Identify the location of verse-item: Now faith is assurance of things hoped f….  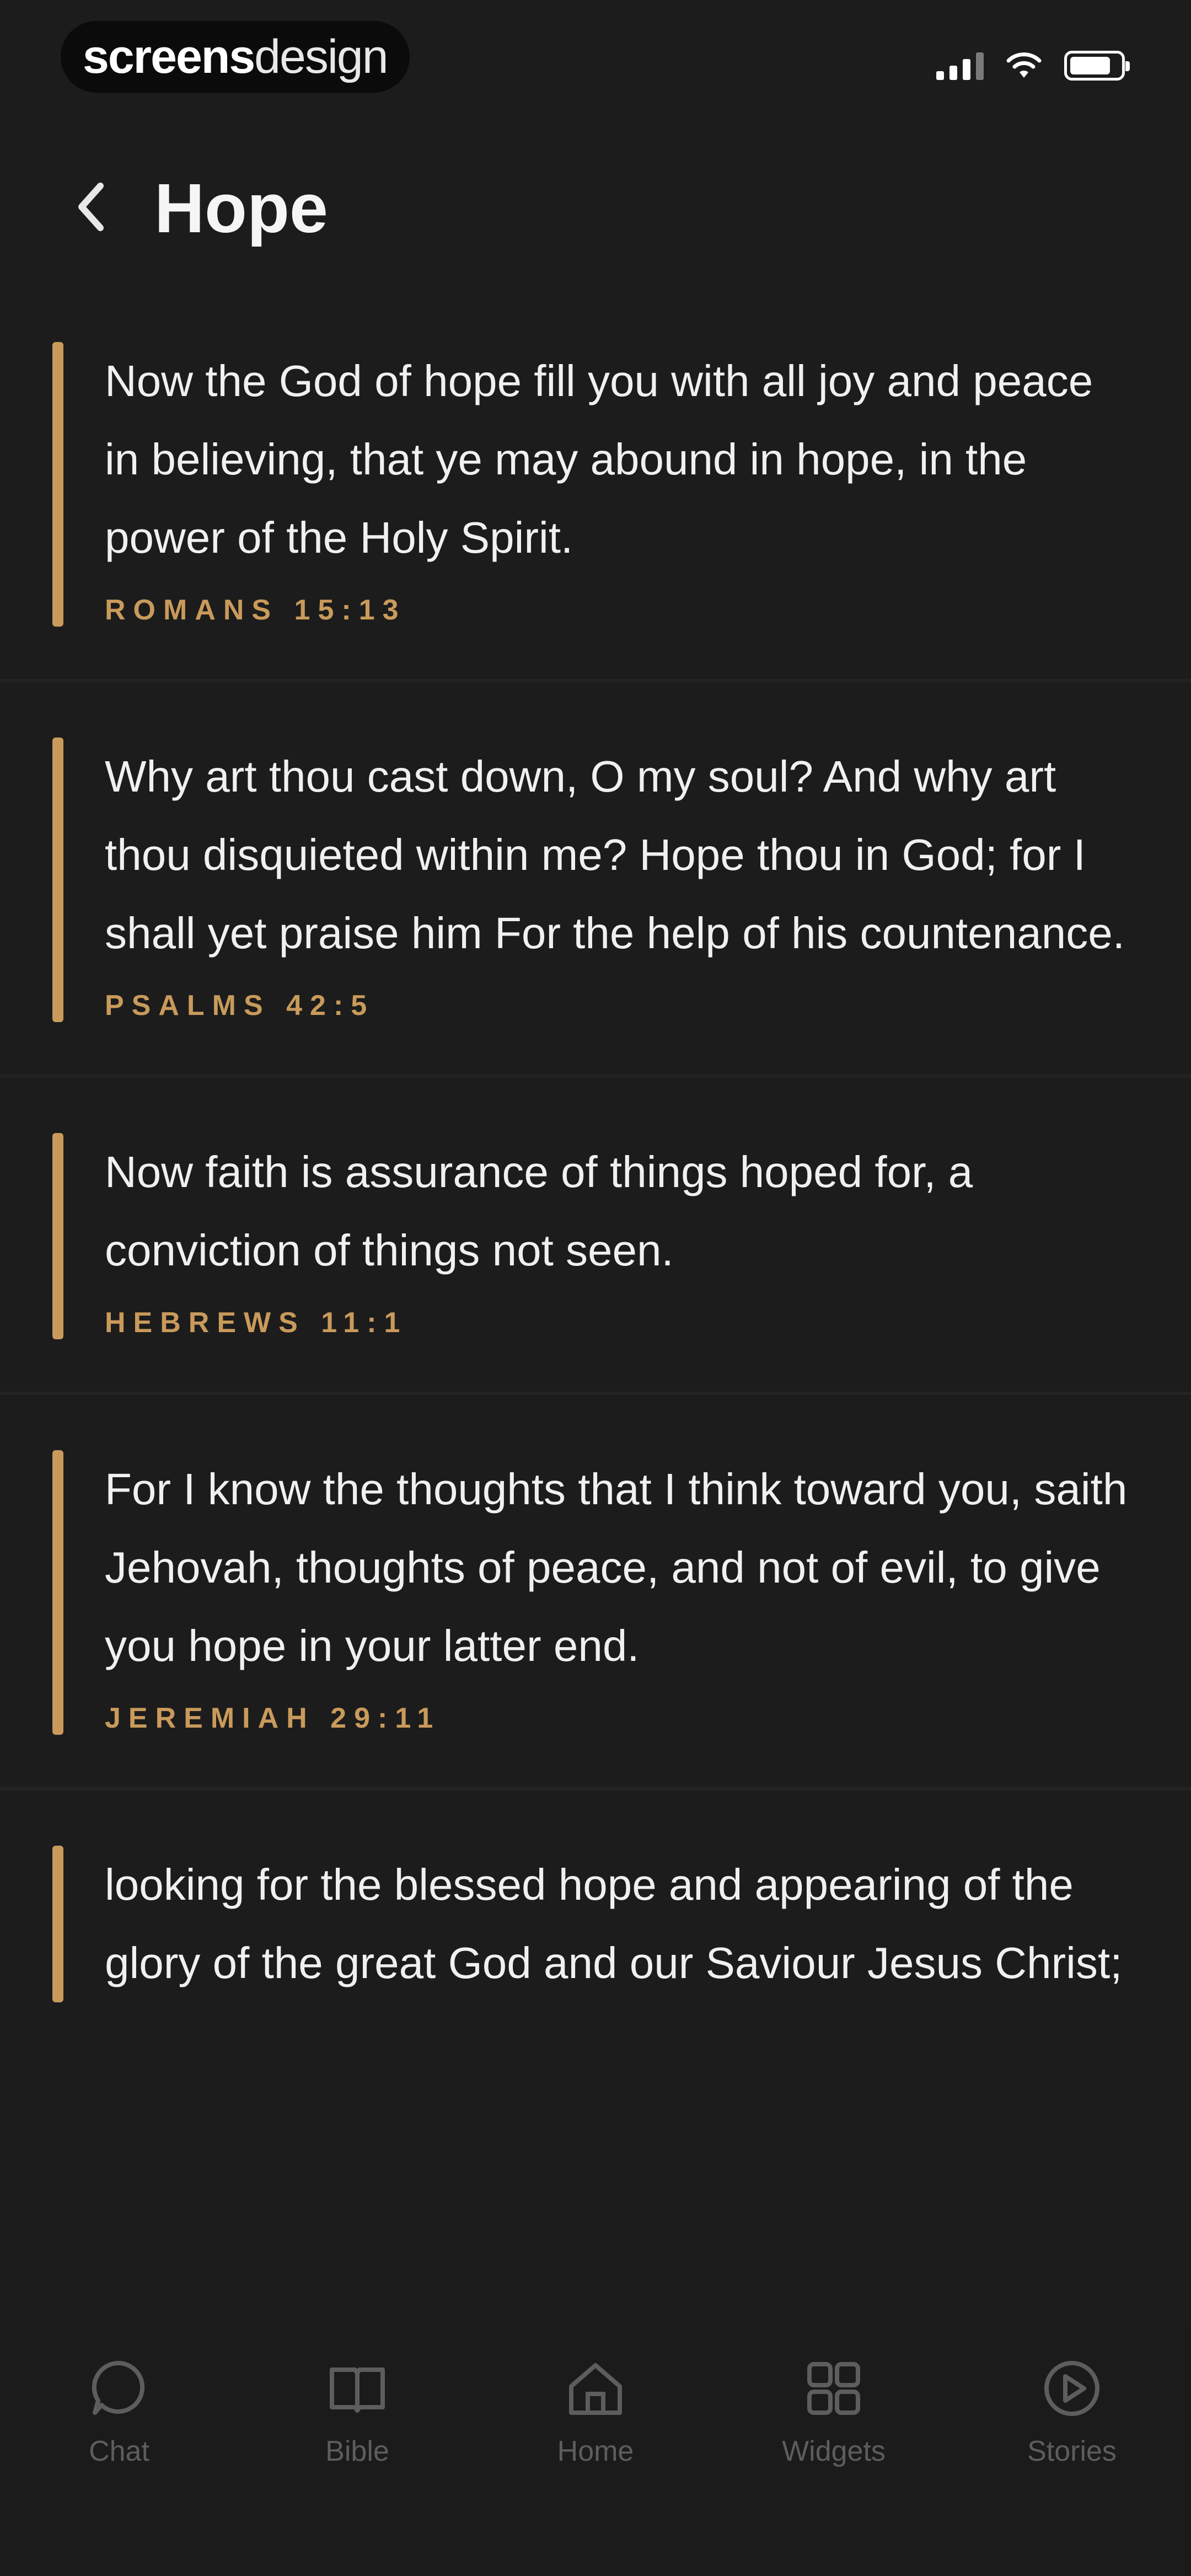
(595, 1236).